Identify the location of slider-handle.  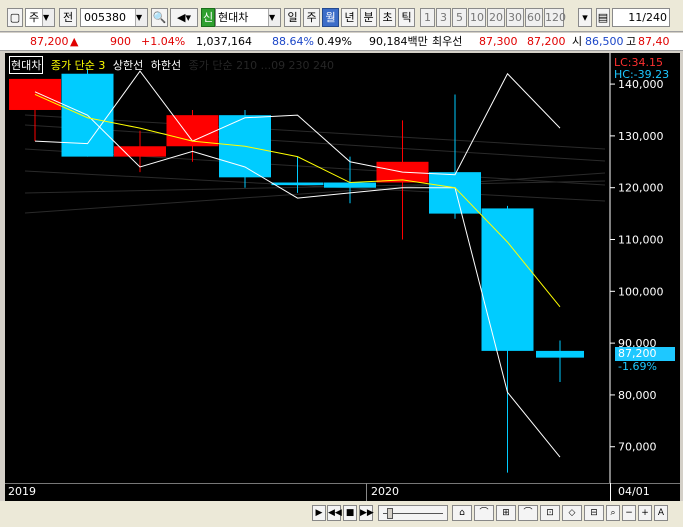
(390, 513).